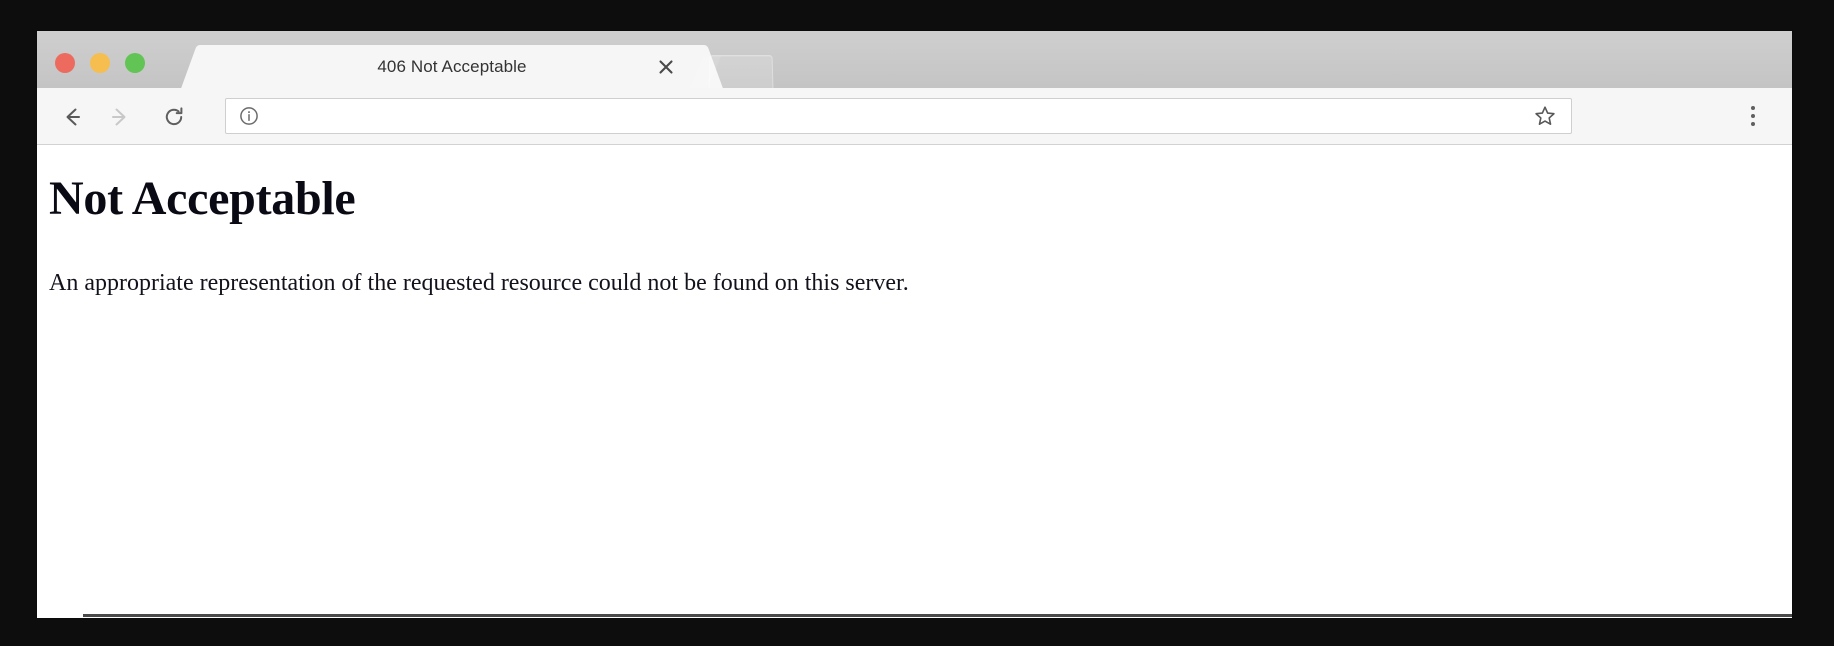  What do you see at coordinates (937, 615) in the screenshot?
I see `horizontal-rule` at bounding box center [937, 615].